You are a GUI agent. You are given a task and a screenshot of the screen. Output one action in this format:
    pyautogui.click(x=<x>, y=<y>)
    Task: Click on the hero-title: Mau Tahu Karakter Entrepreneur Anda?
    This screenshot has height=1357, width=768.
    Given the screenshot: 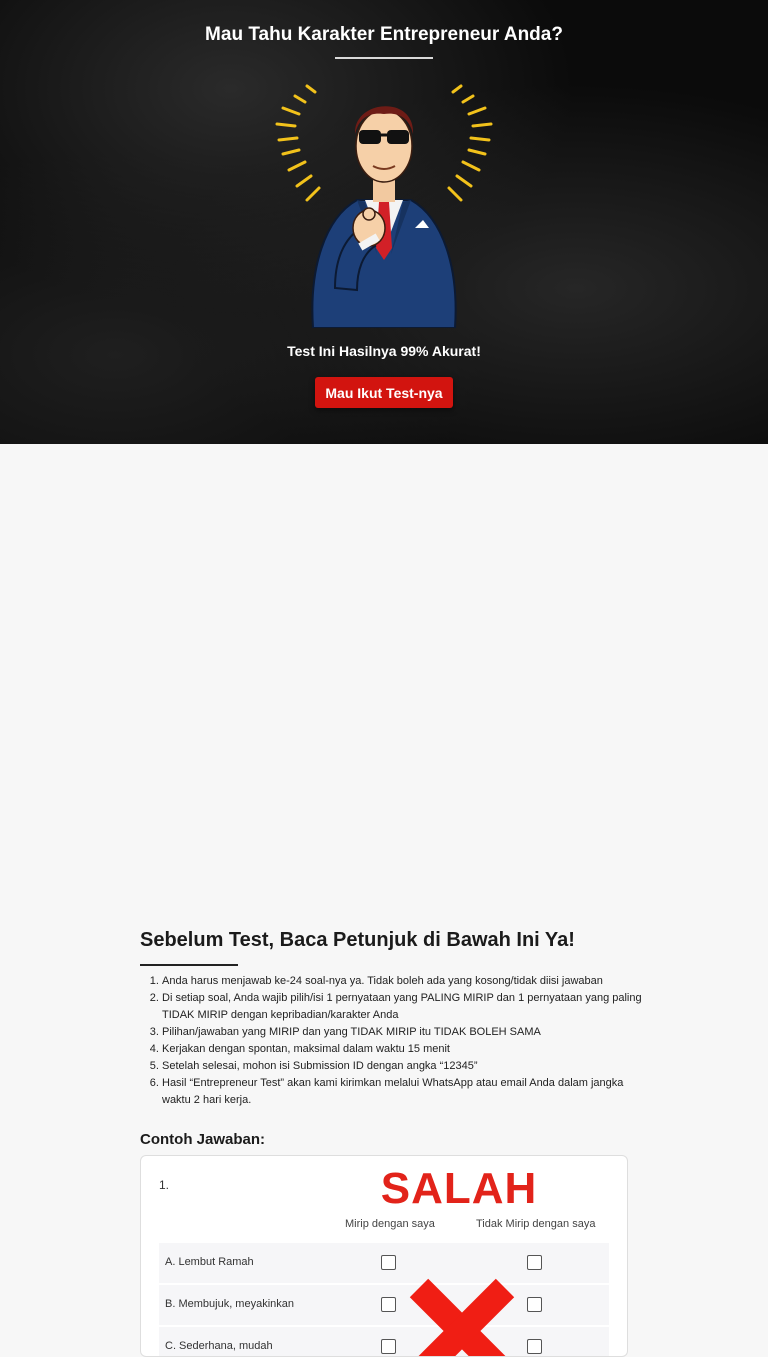 What is the action you would take?
    pyautogui.click(x=384, y=34)
    